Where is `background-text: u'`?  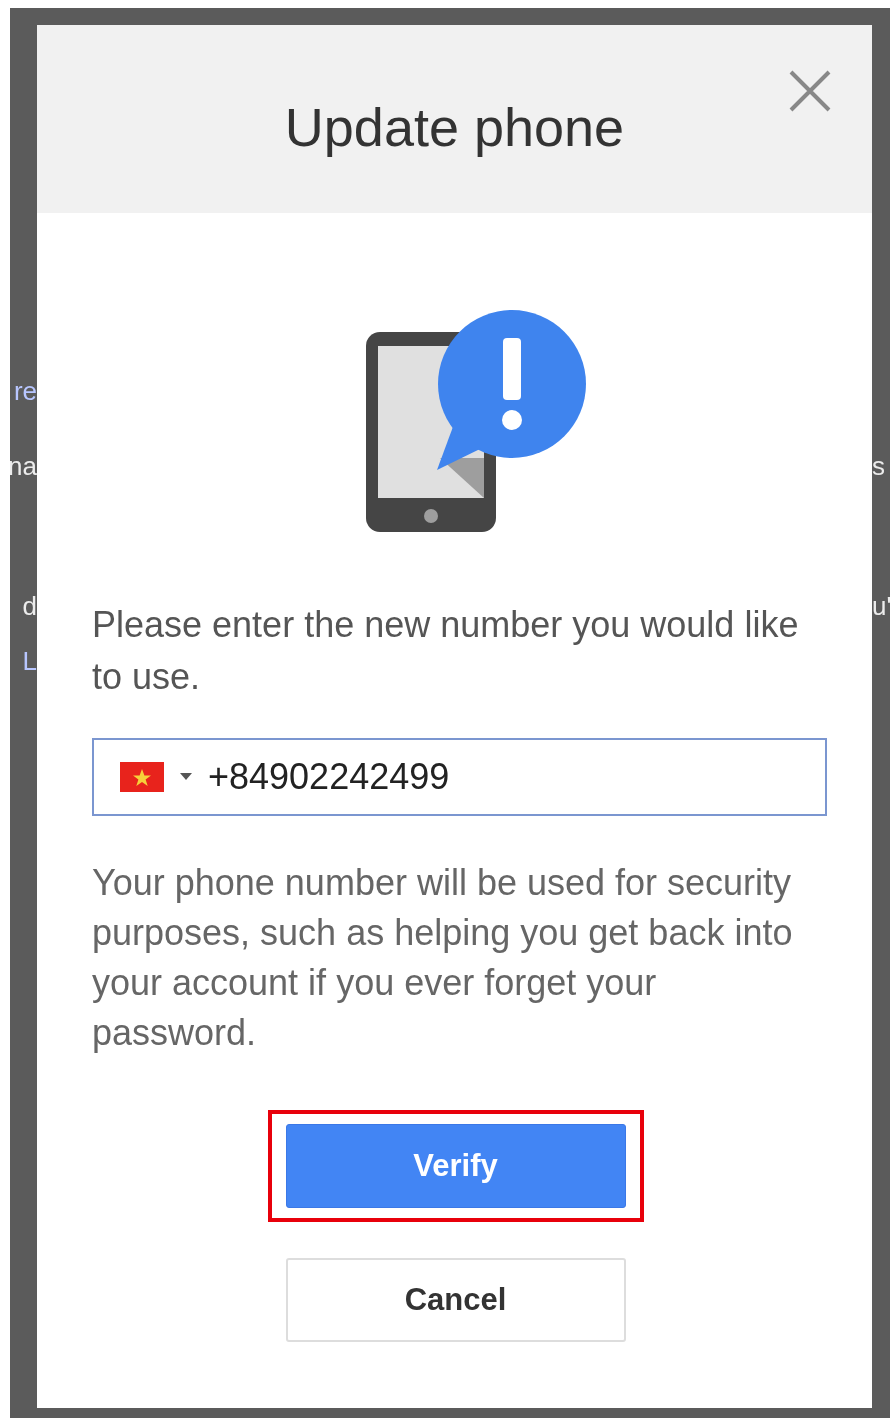 background-text: u' is located at coordinates (881, 606).